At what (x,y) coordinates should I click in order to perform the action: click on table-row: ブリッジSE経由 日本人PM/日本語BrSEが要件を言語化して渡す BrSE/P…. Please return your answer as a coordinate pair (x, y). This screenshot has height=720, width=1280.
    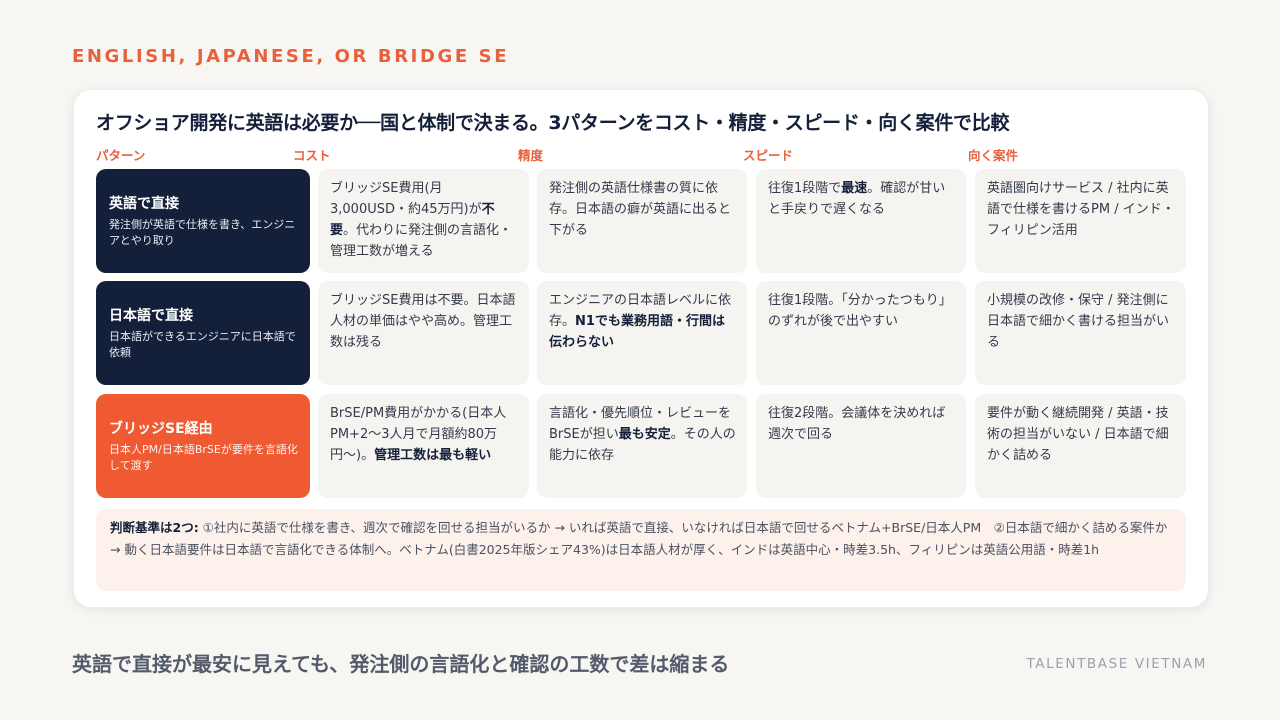
    Looking at the image, I should click on (641, 446).